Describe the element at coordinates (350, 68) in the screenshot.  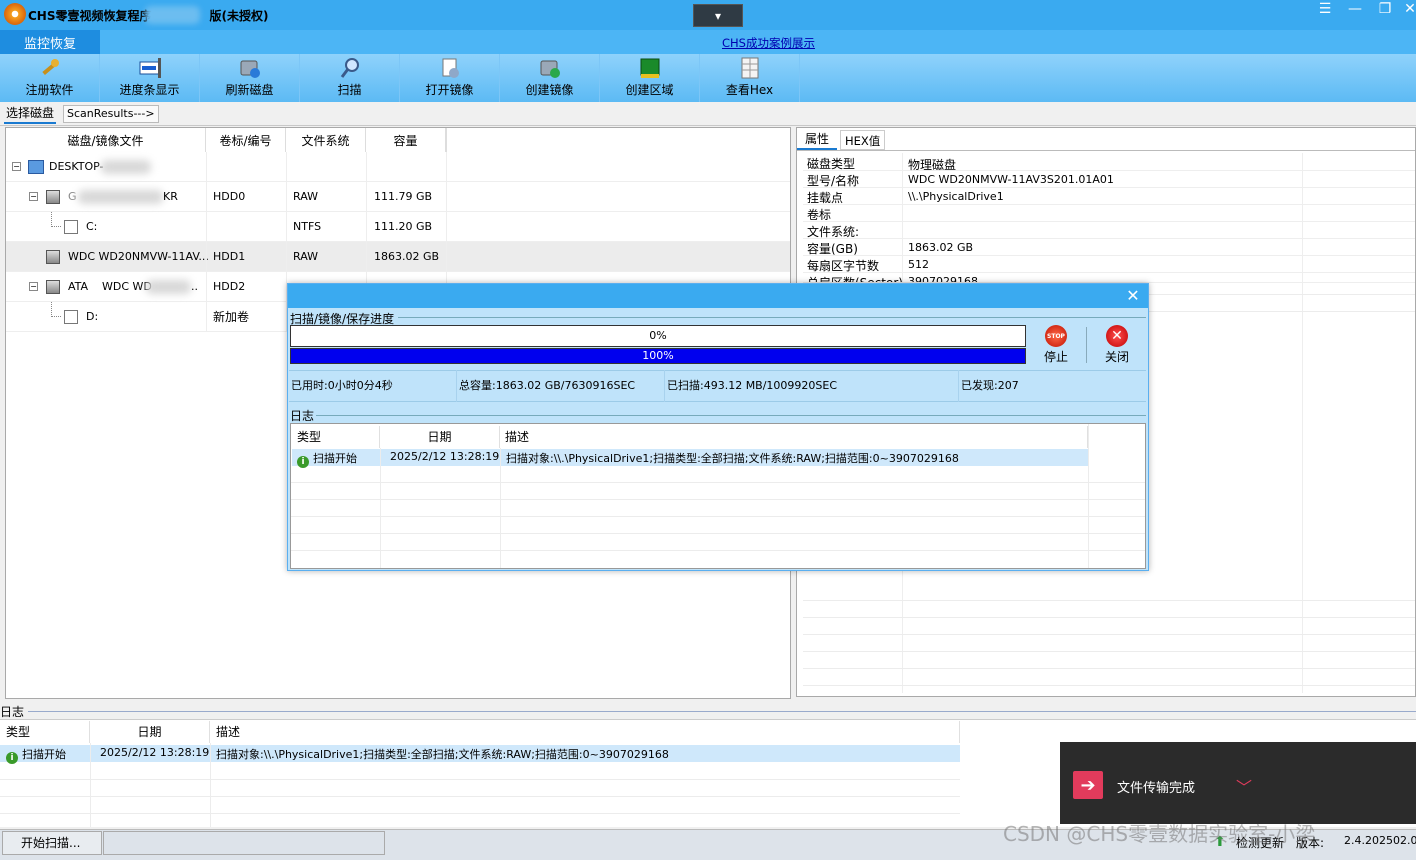
I see `magnifier-icon` at that location.